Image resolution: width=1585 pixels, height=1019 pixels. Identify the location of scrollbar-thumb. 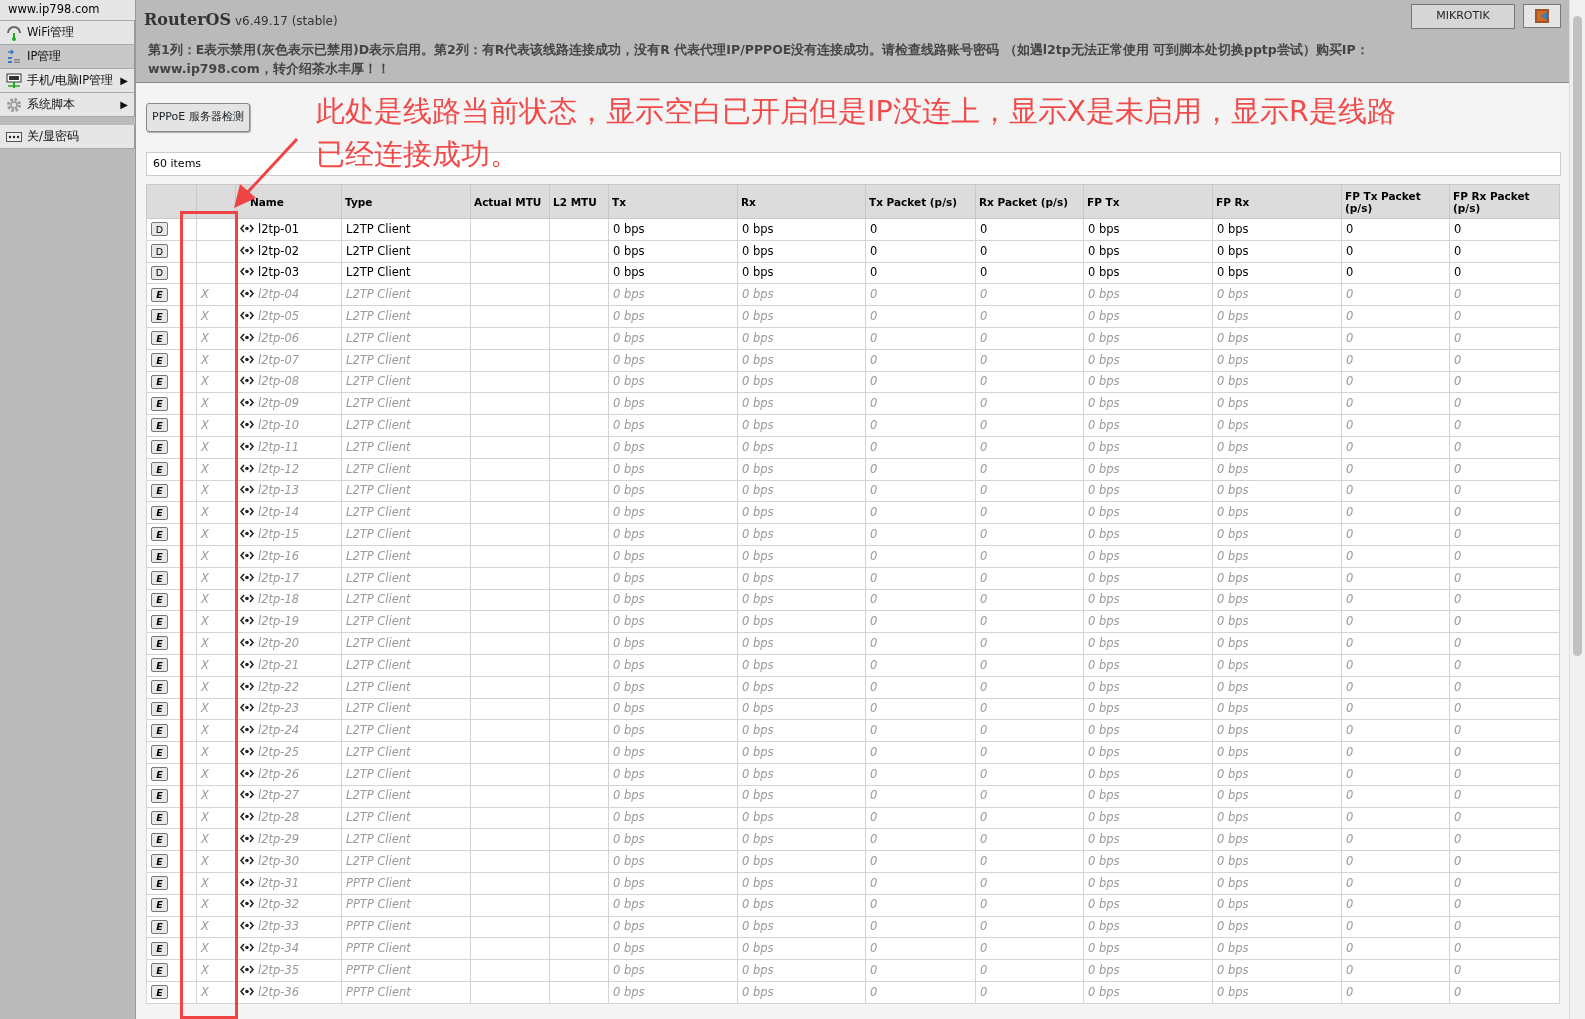
(1577, 336).